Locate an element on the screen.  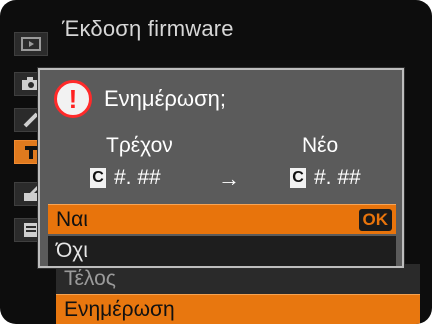
new-version: C #. ## is located at coordinates (325, 178).